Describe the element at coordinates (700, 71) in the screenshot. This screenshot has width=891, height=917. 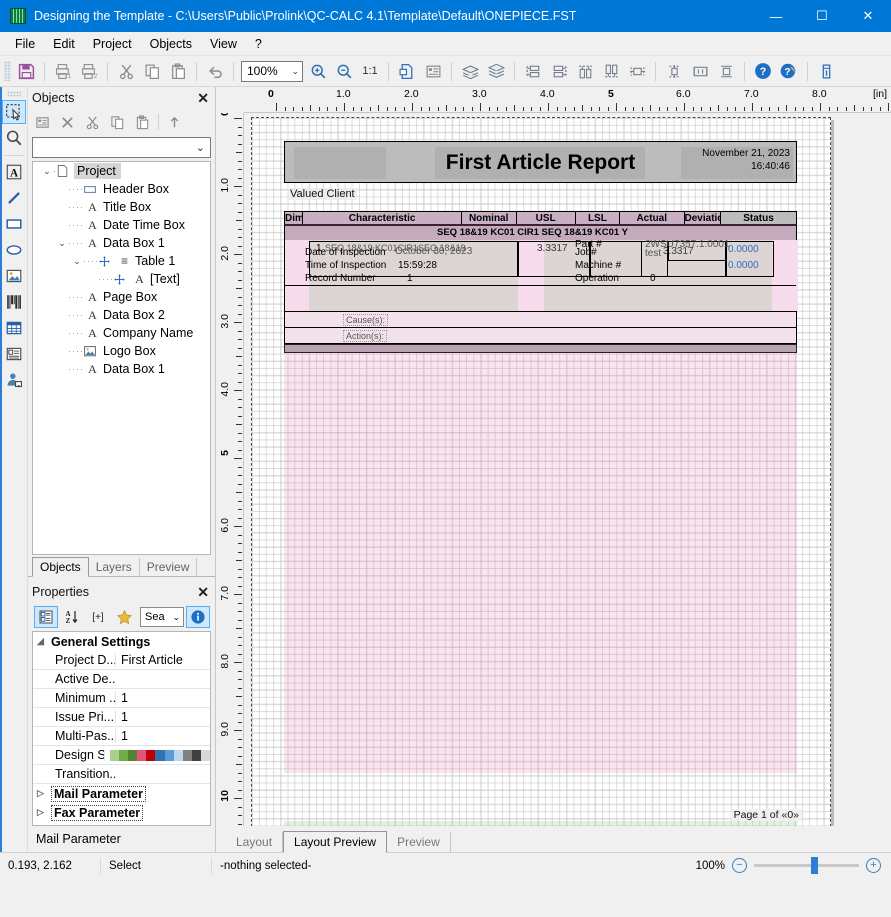
I see `same-width-icon` at that location.